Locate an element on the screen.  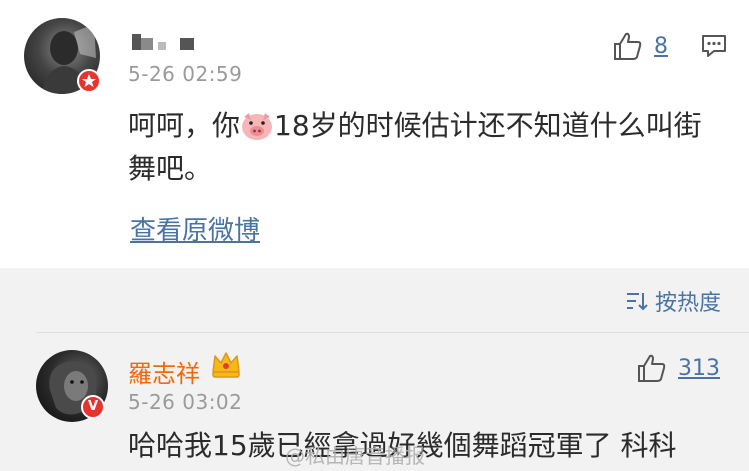
like-button: 313 is located at coordinates (678, 368).